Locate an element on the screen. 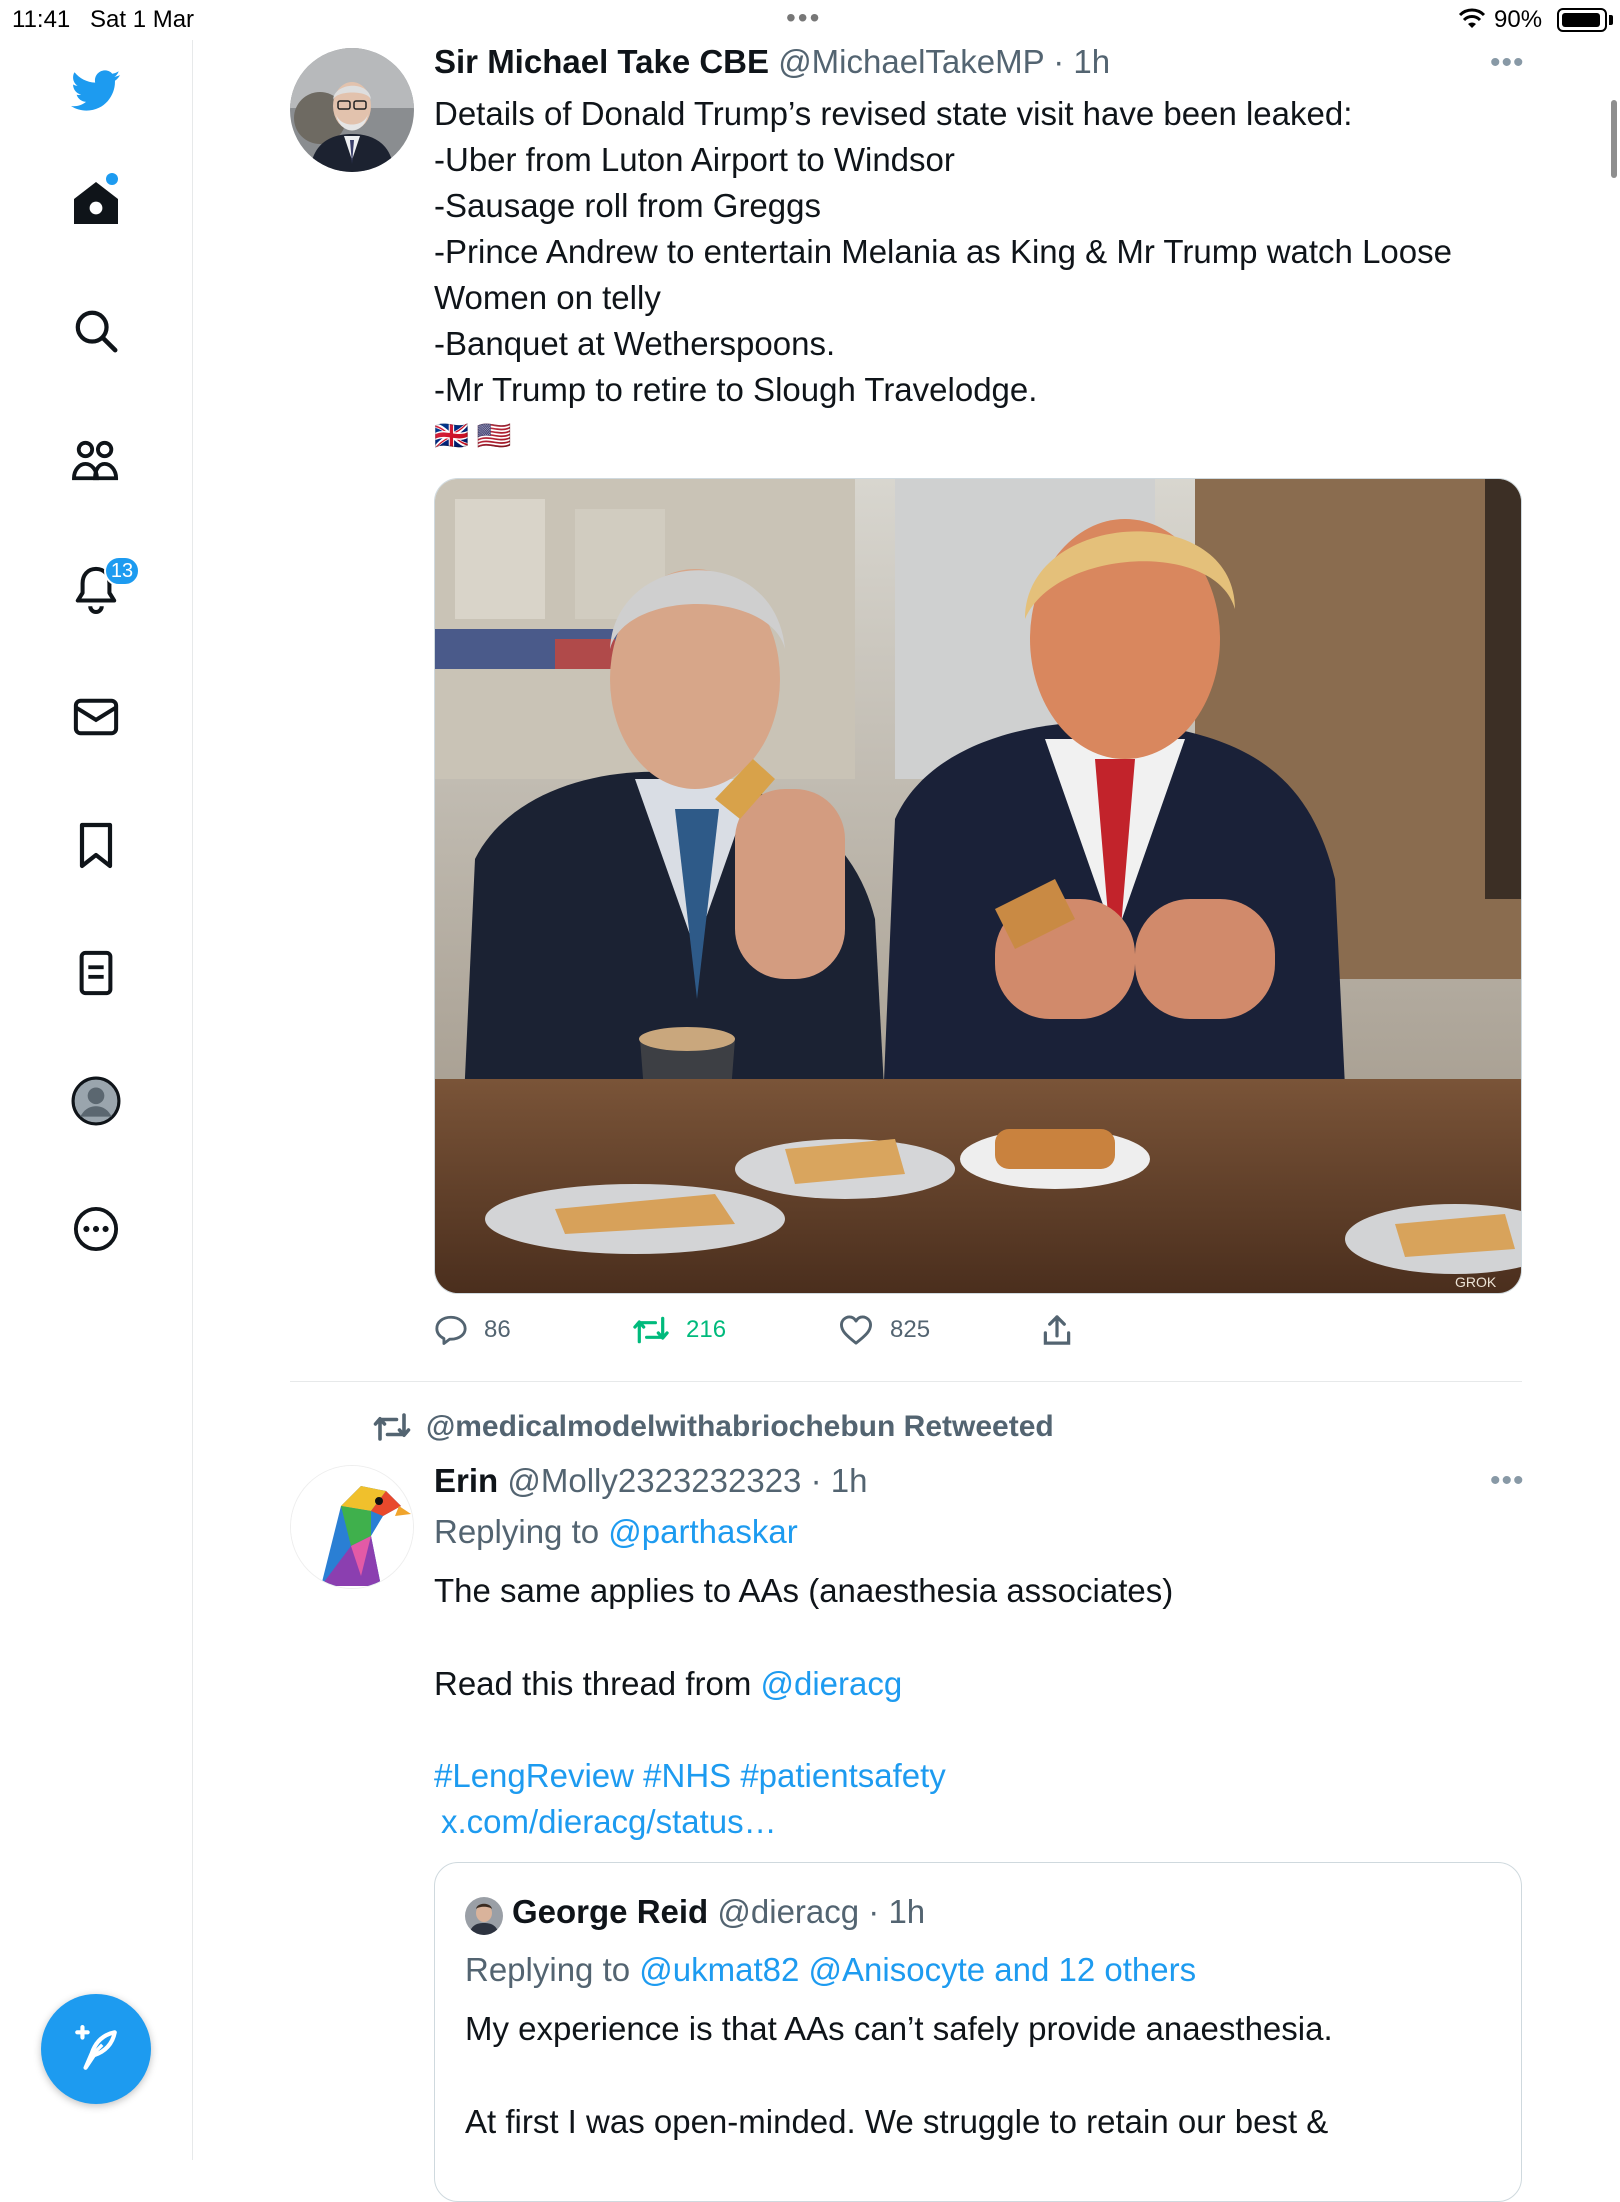  tweet-header: Erin @Molly2323232323 · 1h is located at coordinates (650, 1481).